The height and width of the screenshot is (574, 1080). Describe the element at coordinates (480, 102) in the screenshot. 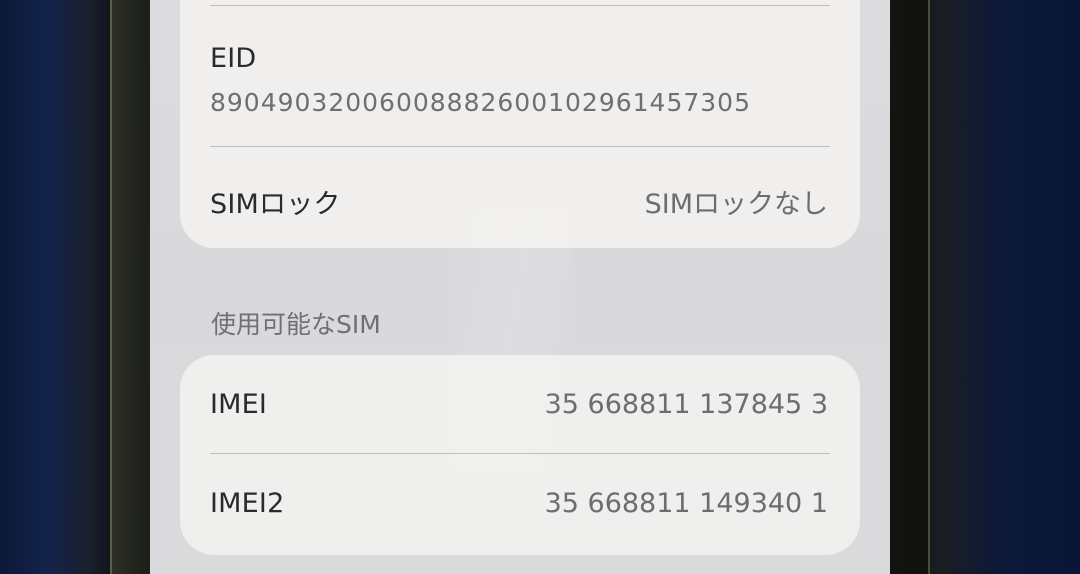

I see `eid-value: 89049032006008882600102961457305` at that location.